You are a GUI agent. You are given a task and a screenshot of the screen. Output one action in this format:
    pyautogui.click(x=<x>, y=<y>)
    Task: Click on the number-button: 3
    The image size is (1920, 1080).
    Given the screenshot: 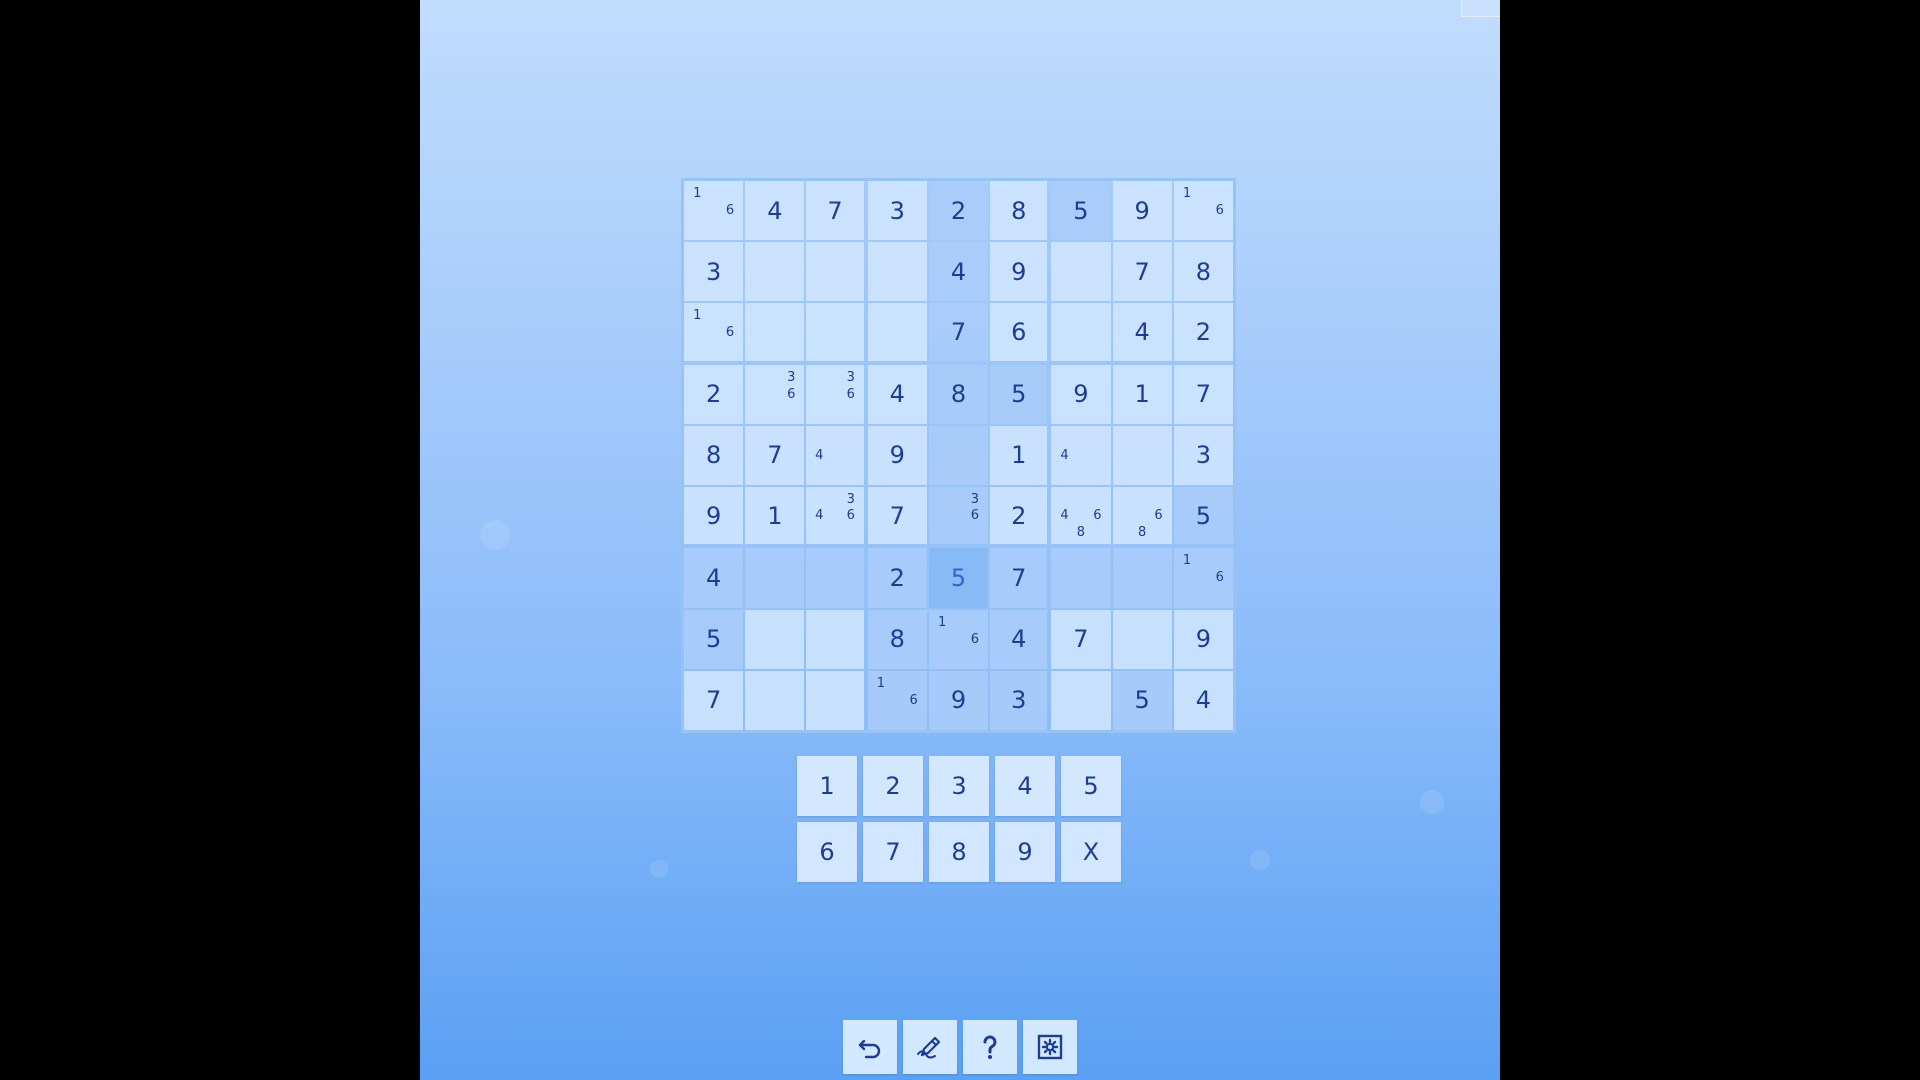 What is the action you would take?
    pyautogui.click(x=959, y=786)
    